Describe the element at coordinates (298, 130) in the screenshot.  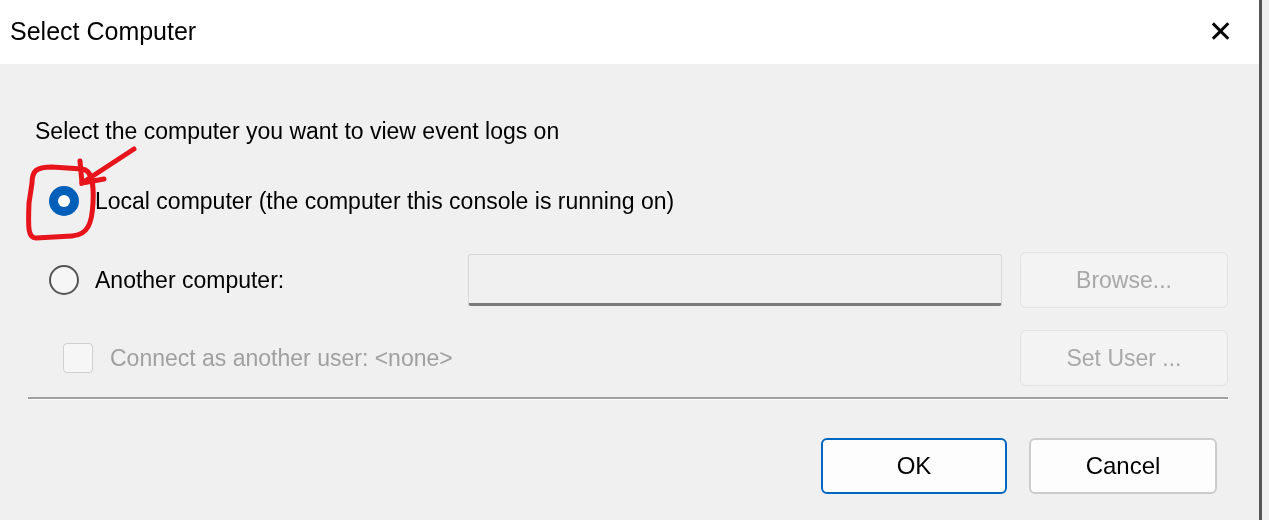
I see `prompt-text: Select the computer you want to view event logs on` at that location.